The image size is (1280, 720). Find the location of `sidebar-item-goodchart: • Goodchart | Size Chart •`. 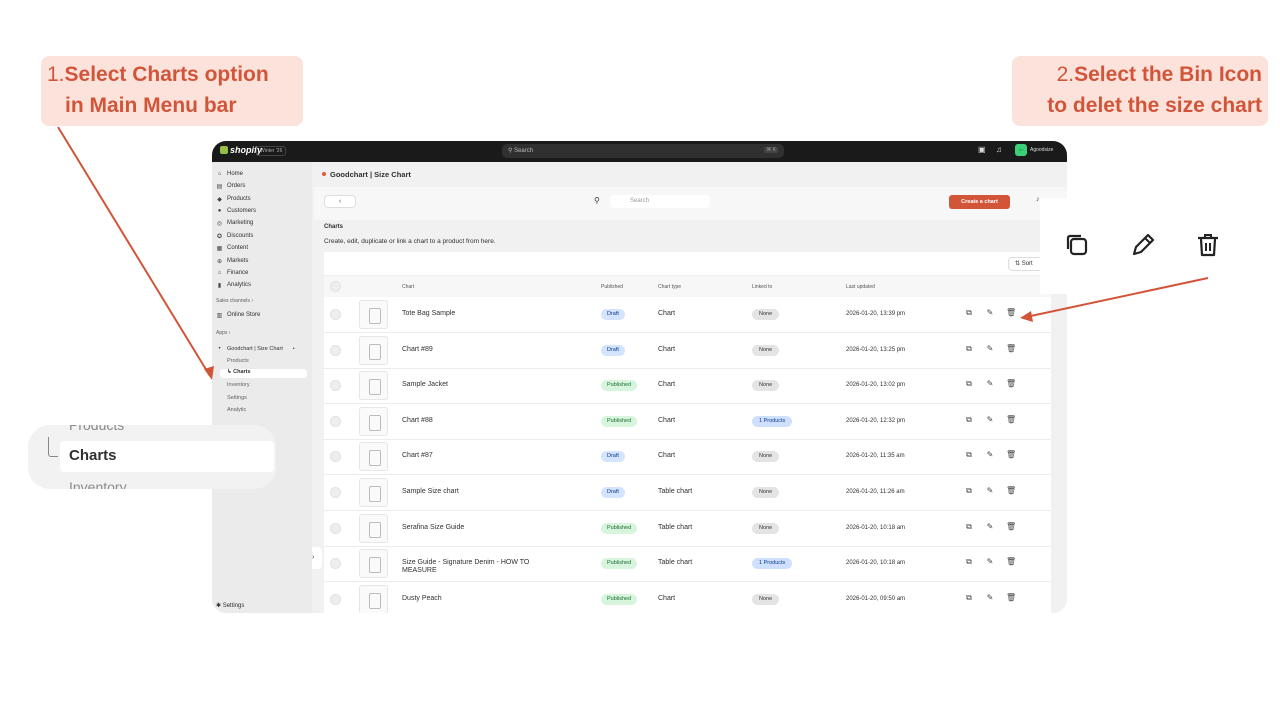

sidebar-item-goodchart: • Goodchart | Size Chart • is located at coordinates (255, 349).